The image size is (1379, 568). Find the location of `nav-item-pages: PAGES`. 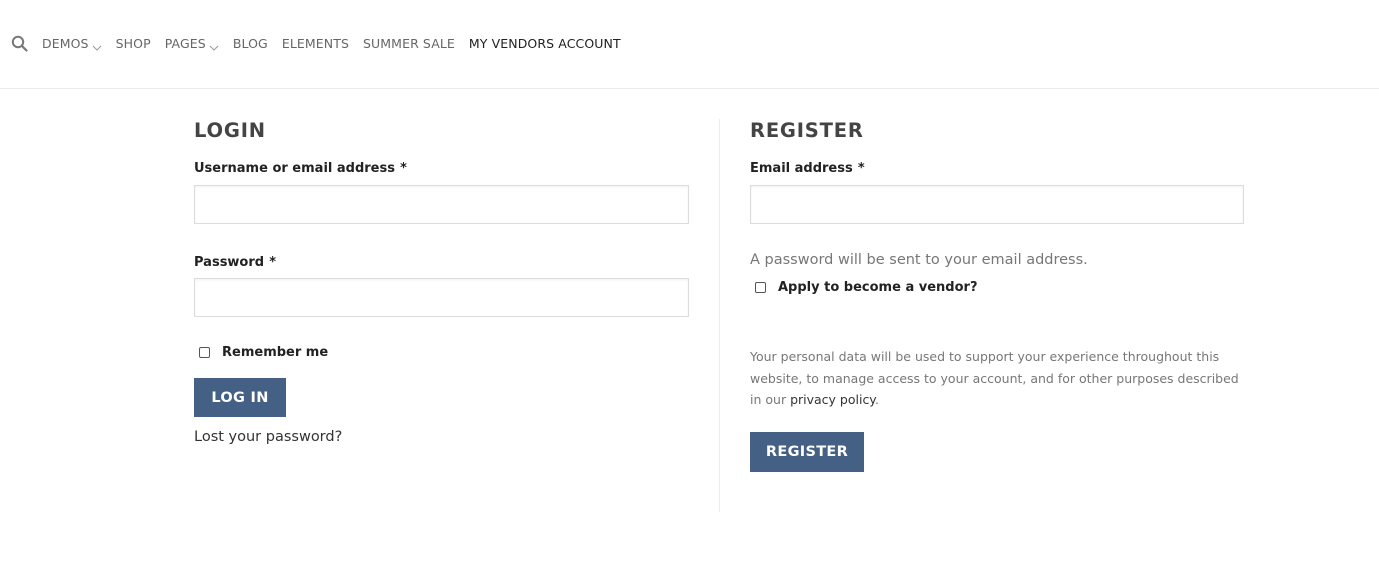

nav-item-pages: PAGES is located at coordinates (192, 43).